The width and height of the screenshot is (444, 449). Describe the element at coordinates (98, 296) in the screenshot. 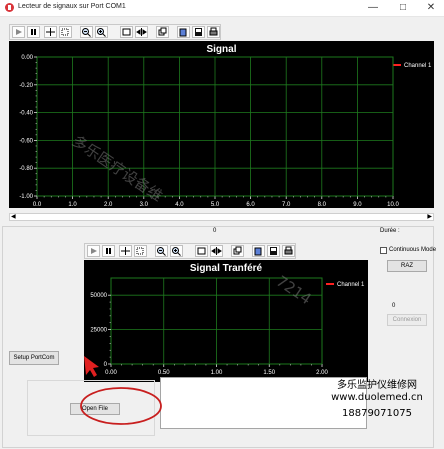

I see `y-tick-label: 50000` at that location.